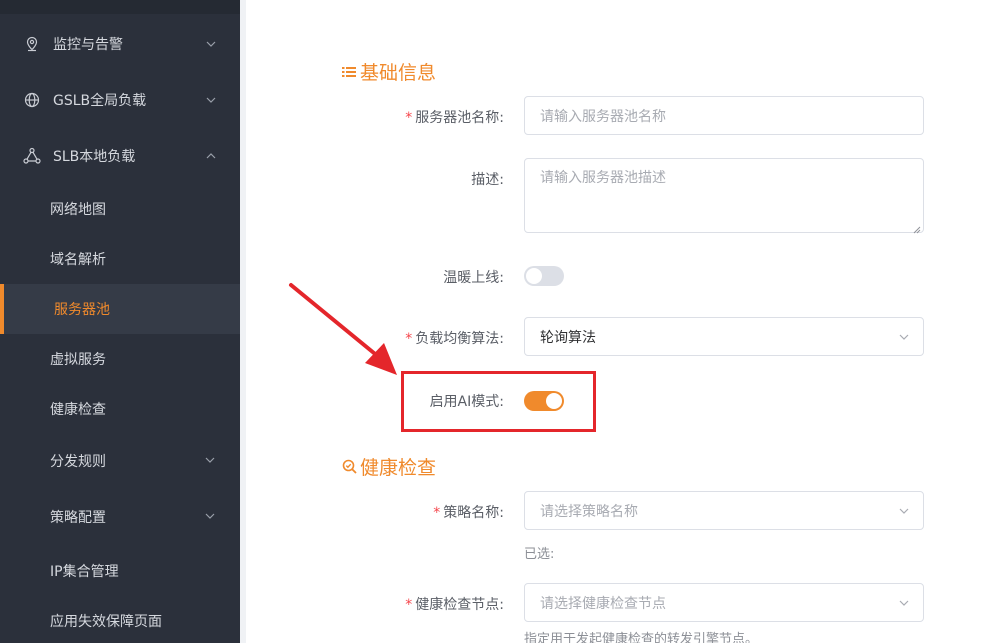 This screenshot has width=1004, height=643. Describe the element at coordinates (120, 461) in the screenshot. I see `sidebar-item-dispatch-rules: 分发规则` at that location.